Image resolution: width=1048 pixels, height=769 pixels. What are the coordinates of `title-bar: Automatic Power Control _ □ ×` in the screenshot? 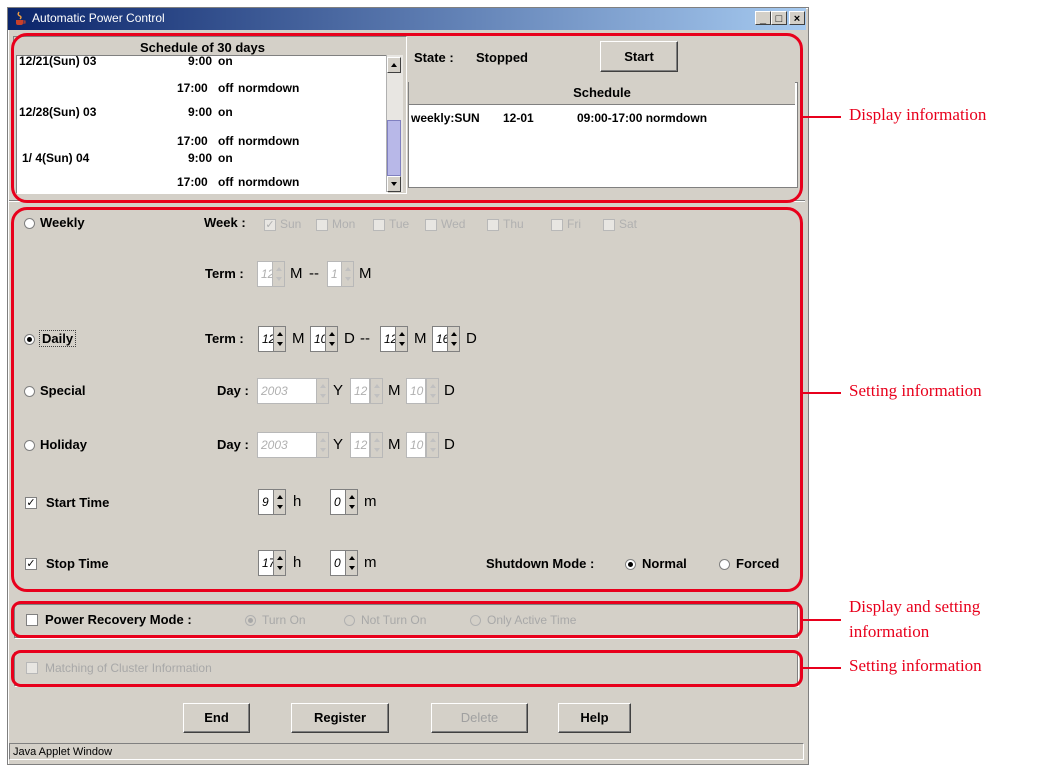 It's located at (407, 19).